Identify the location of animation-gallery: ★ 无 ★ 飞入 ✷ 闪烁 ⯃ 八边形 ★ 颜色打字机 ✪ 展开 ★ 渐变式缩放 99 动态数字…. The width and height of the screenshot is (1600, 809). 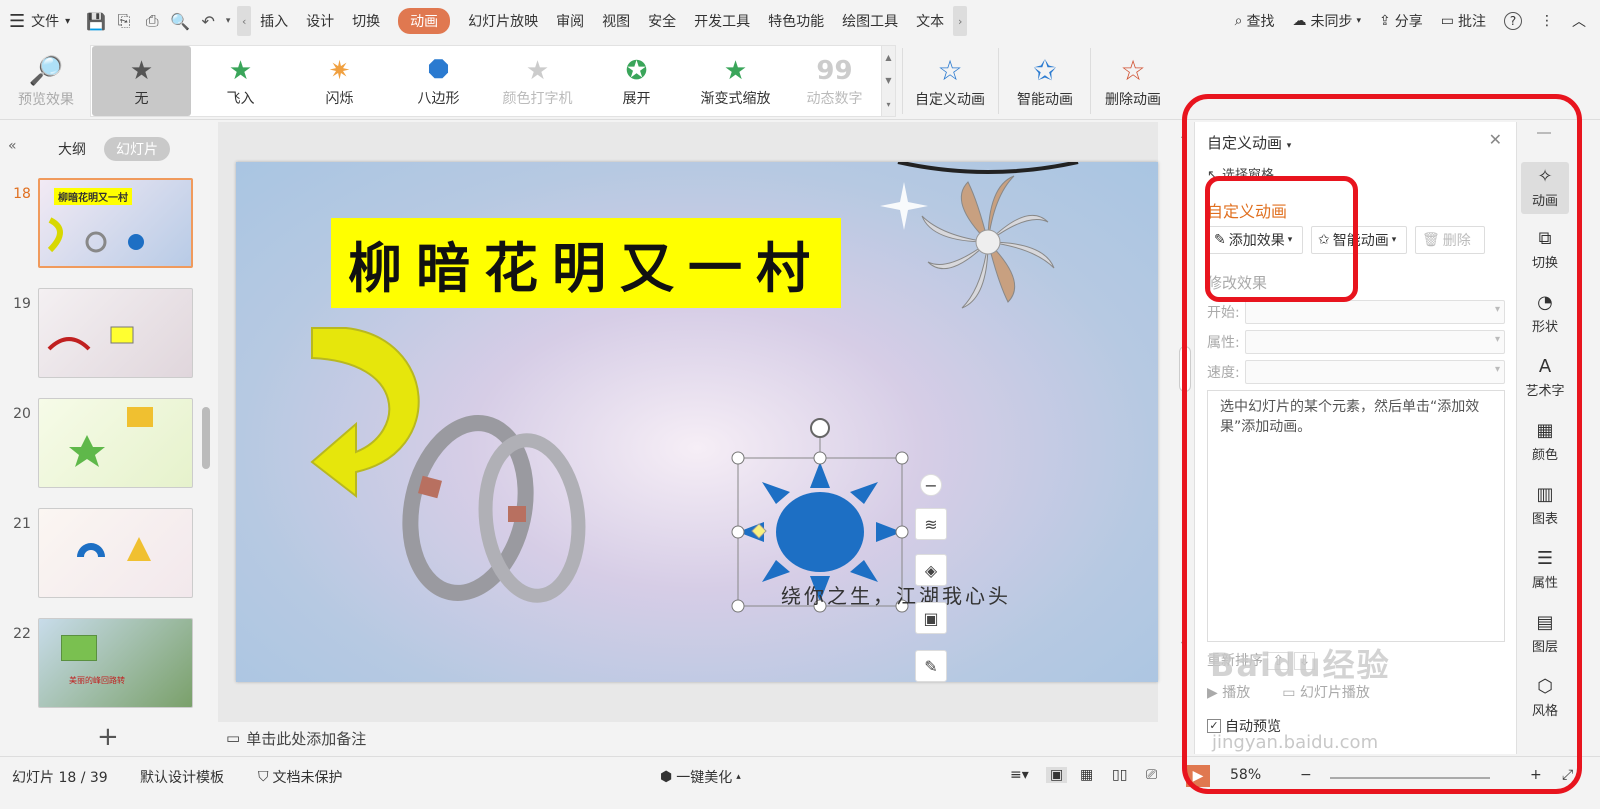
(493, 81).